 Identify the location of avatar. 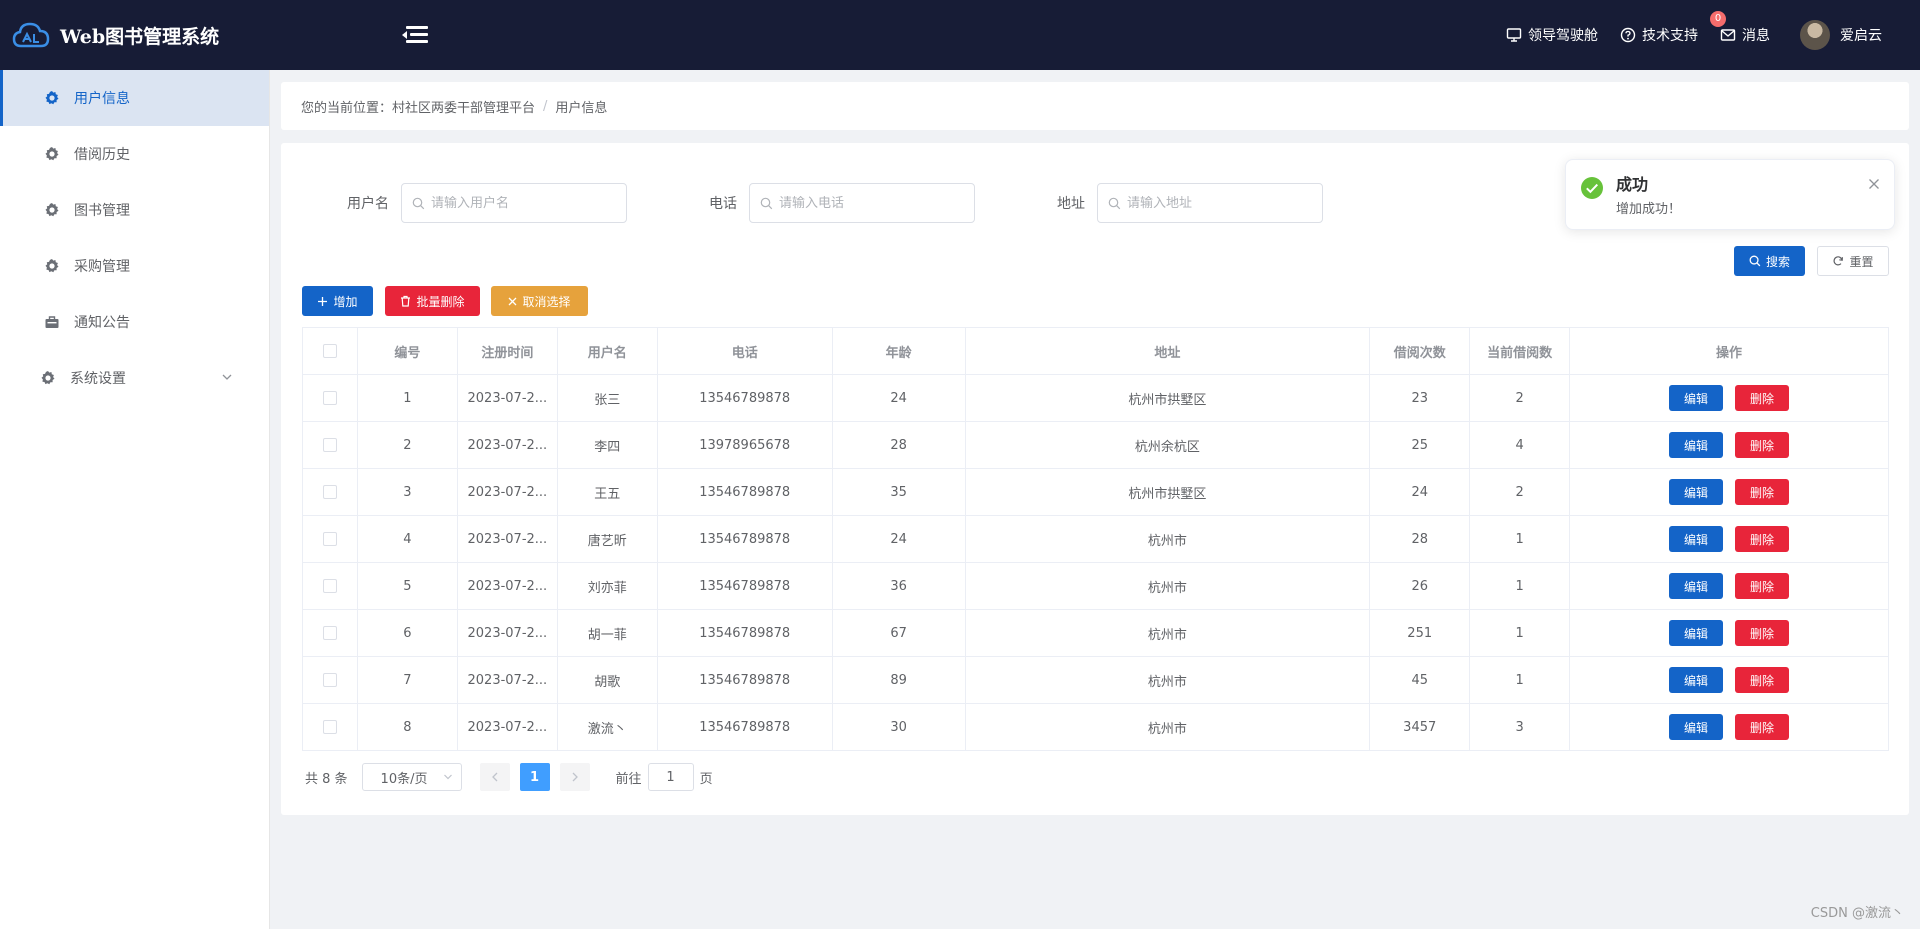
(1815, 35).